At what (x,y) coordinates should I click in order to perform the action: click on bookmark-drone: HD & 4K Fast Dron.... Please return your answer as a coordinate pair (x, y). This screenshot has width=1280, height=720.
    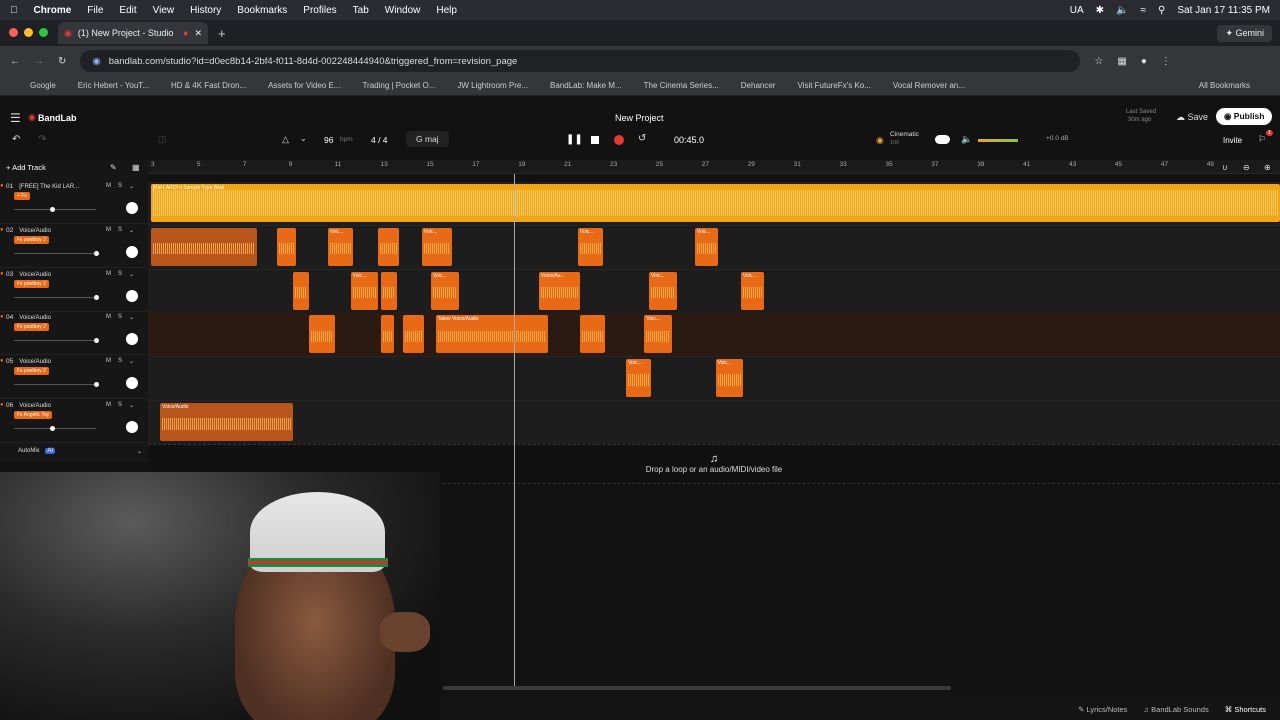
    Looking at the image, I should click on (208, 85).